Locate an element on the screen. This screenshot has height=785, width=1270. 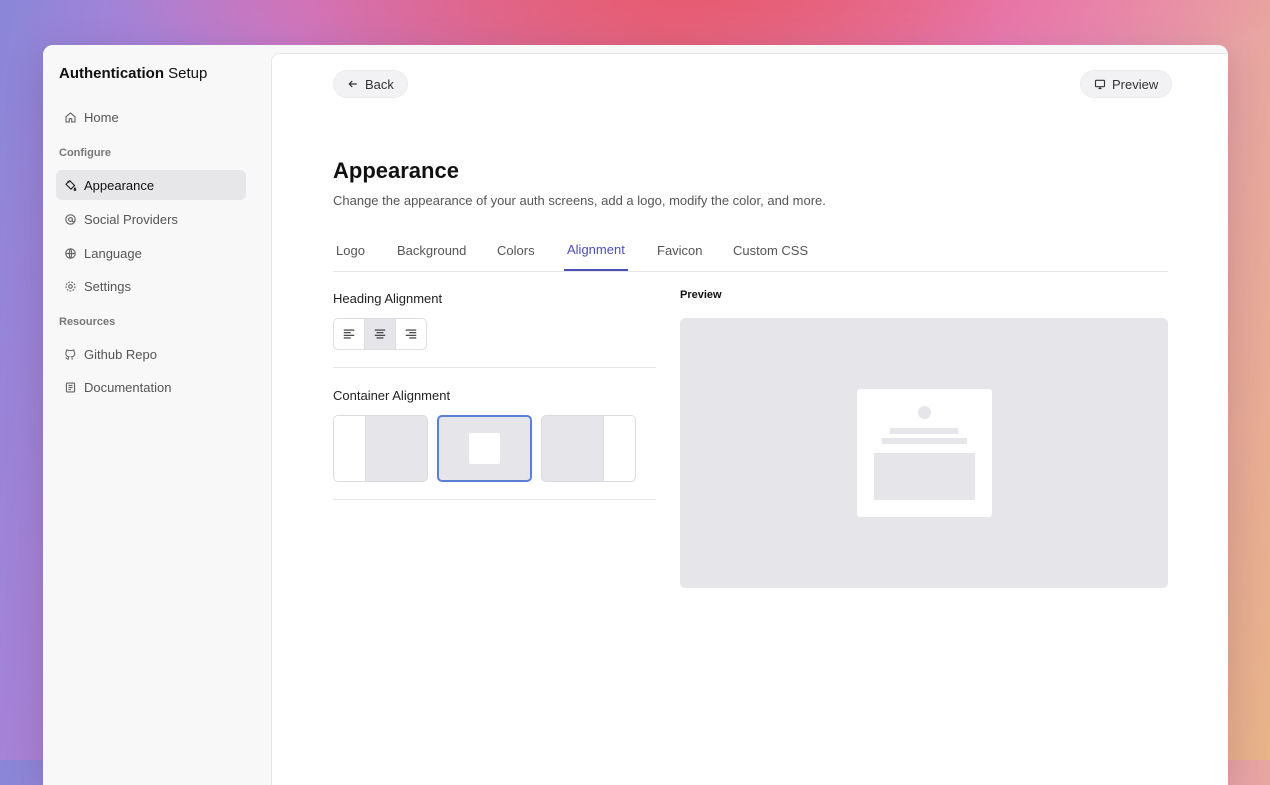
sidebar-item-label: Documentation is located at coordinates (128, 387).